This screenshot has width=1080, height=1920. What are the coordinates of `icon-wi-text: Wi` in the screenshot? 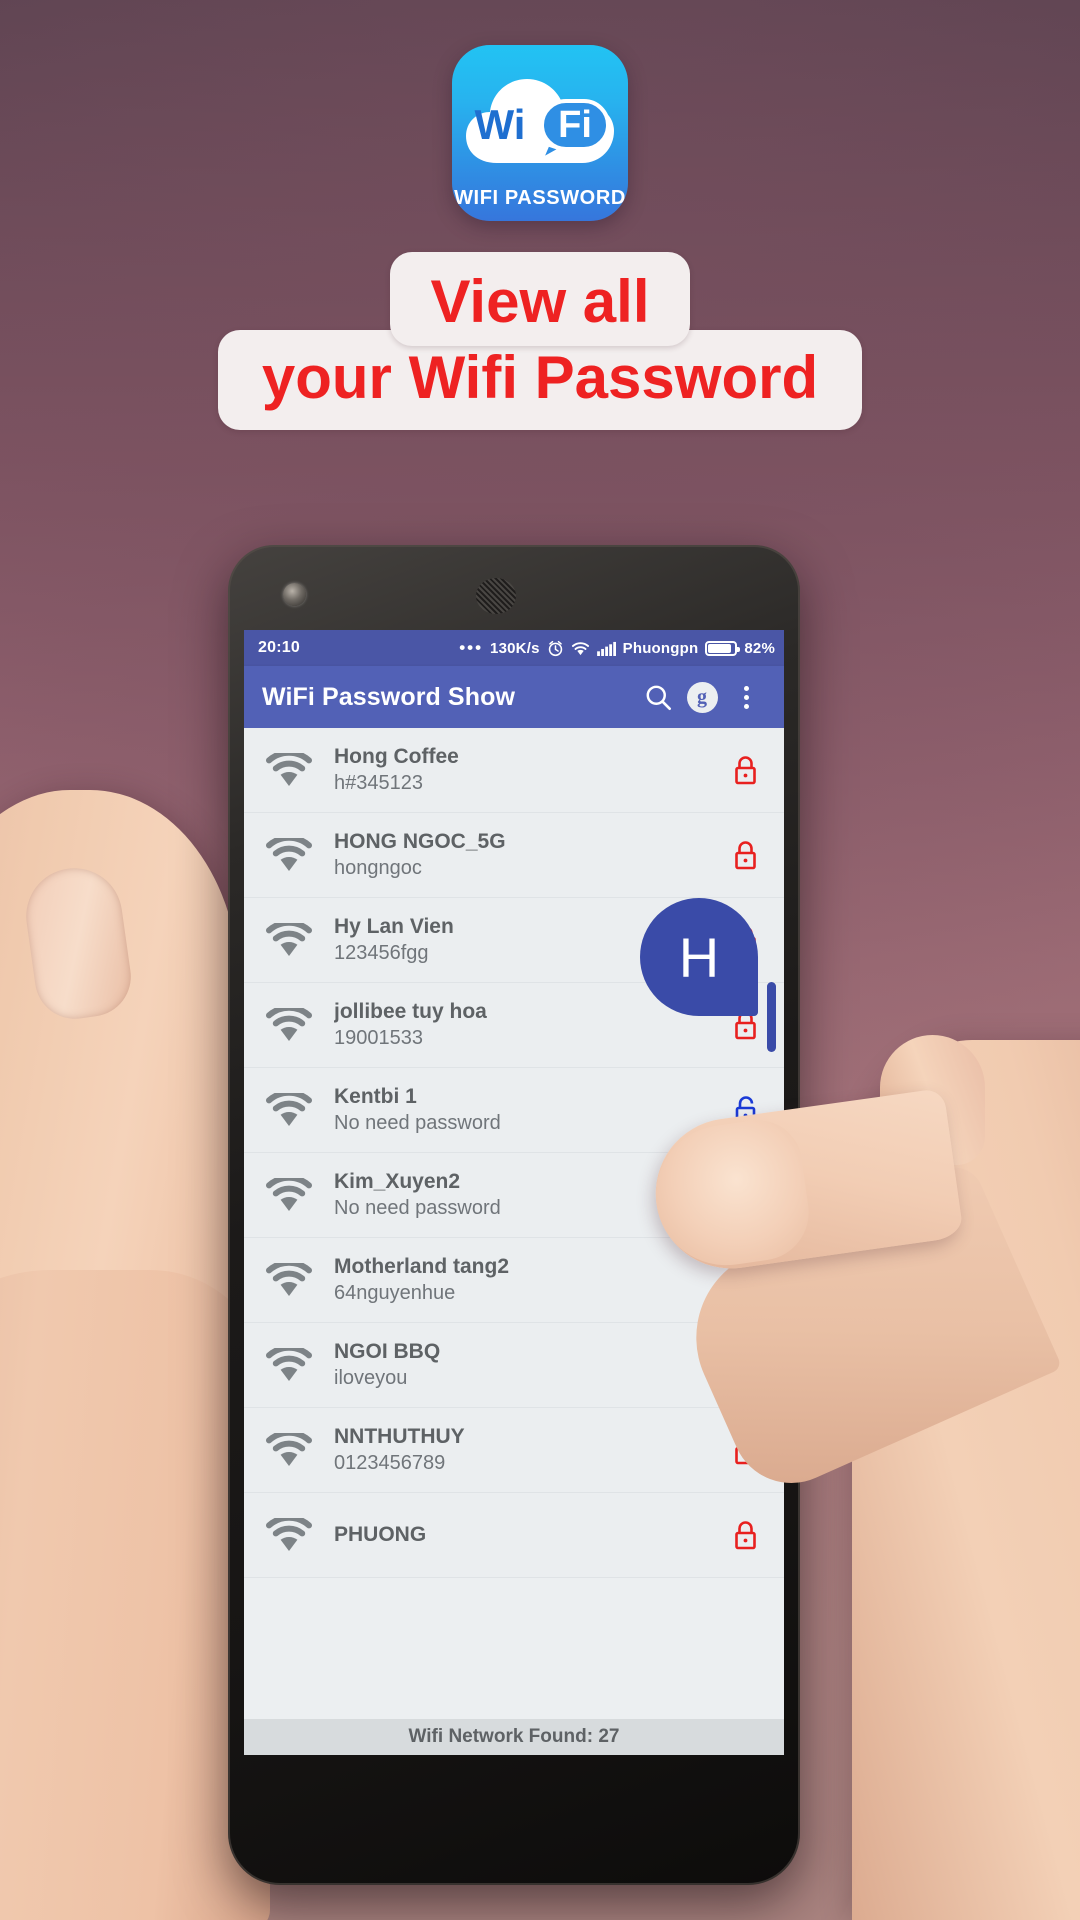 It's located at (500, 124).